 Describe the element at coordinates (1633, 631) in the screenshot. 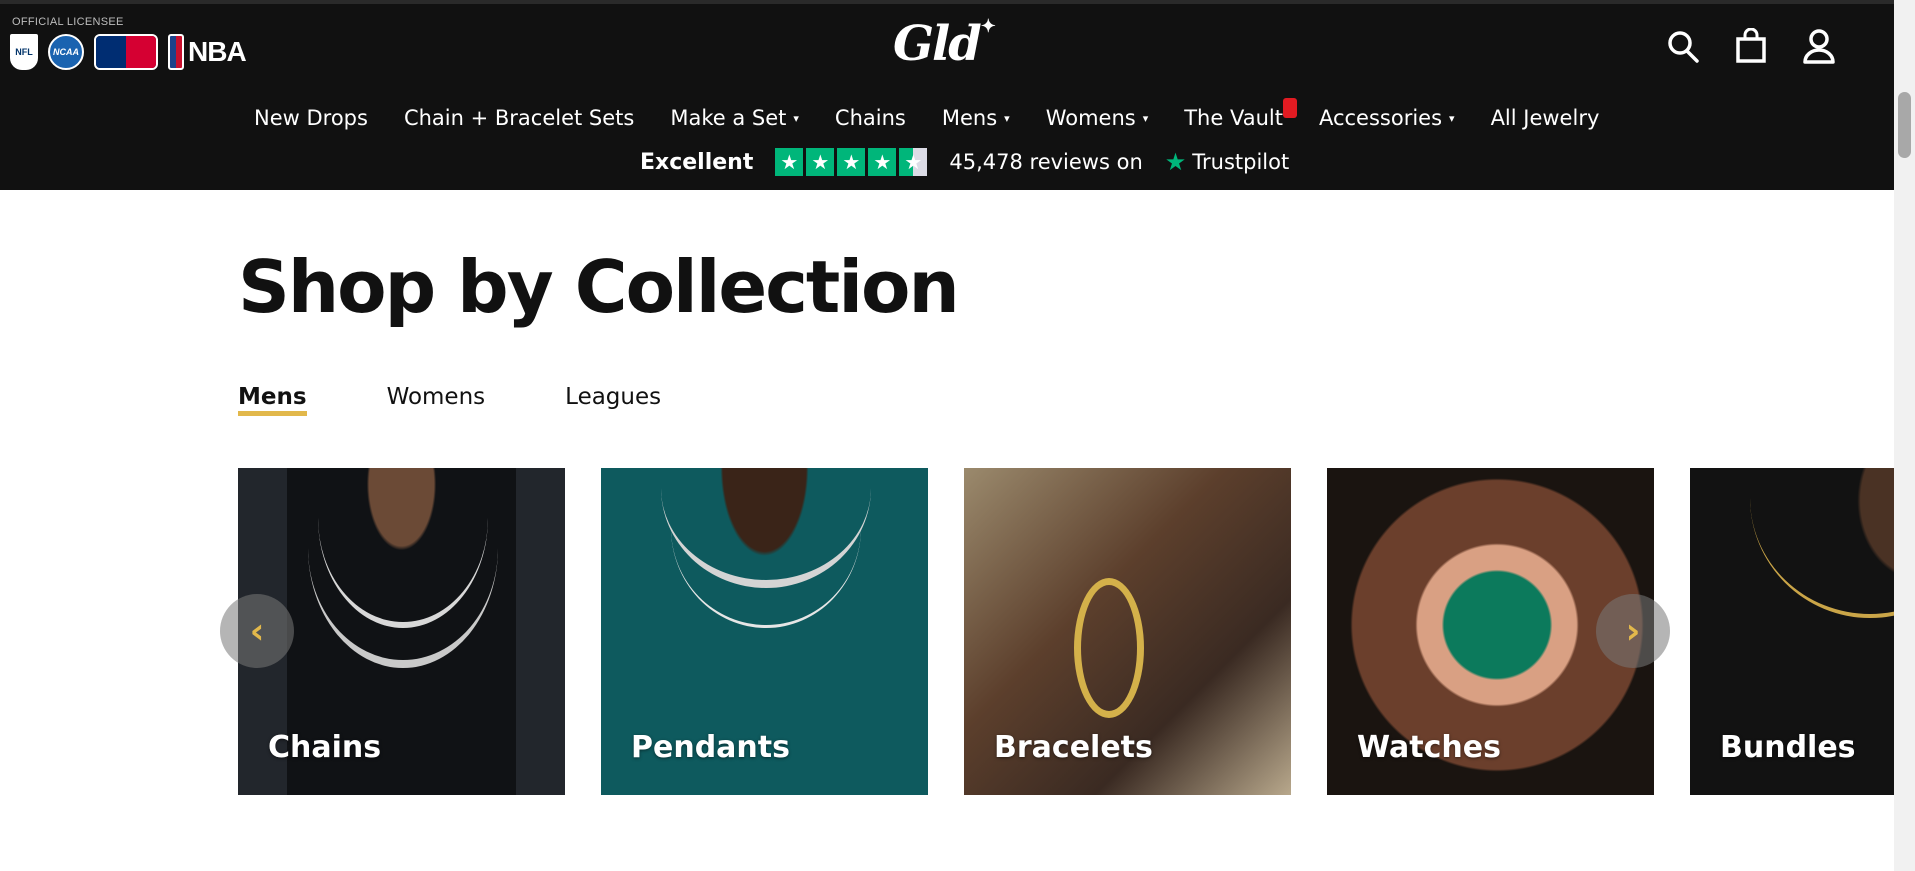

I see `carousel-next-button: ›` at that location.